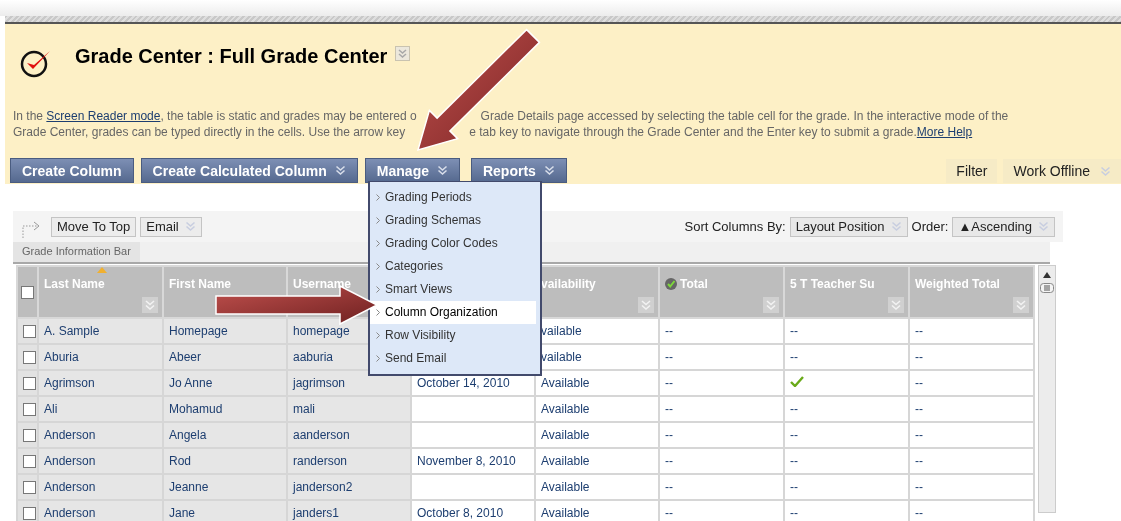 The height and width of the screenshot is (521, 1121). Describe the element at coordinates (94, 226) in the screenshot. I see `toolbar-button: Move To Top` at that location.